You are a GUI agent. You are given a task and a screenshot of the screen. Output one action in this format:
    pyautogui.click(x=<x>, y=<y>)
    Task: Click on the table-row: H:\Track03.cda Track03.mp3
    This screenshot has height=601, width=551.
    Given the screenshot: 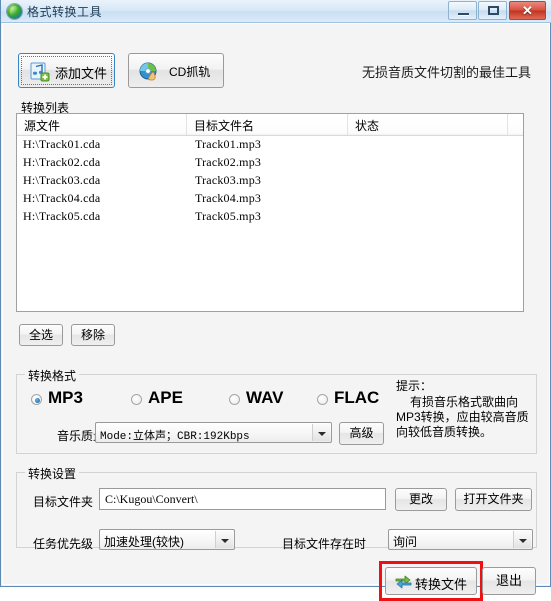 What is the action you would take?
    pyautogui.click(x=270, y=181)
    